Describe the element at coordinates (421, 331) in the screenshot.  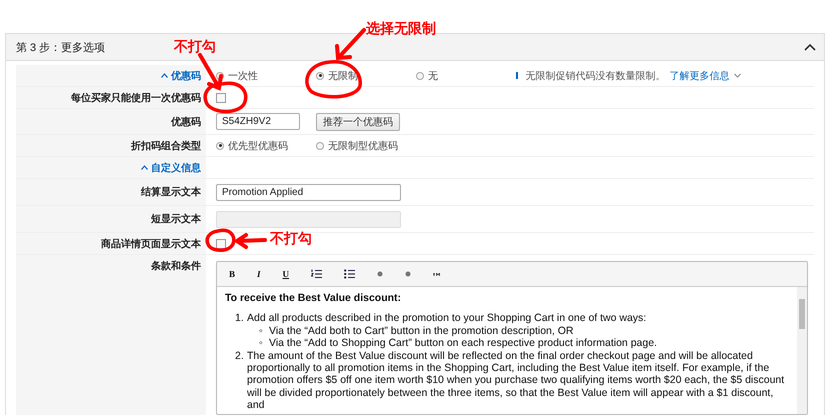
I see `list-item: Via the “Add both to Cart” button in the promotion description, OR` at that location.